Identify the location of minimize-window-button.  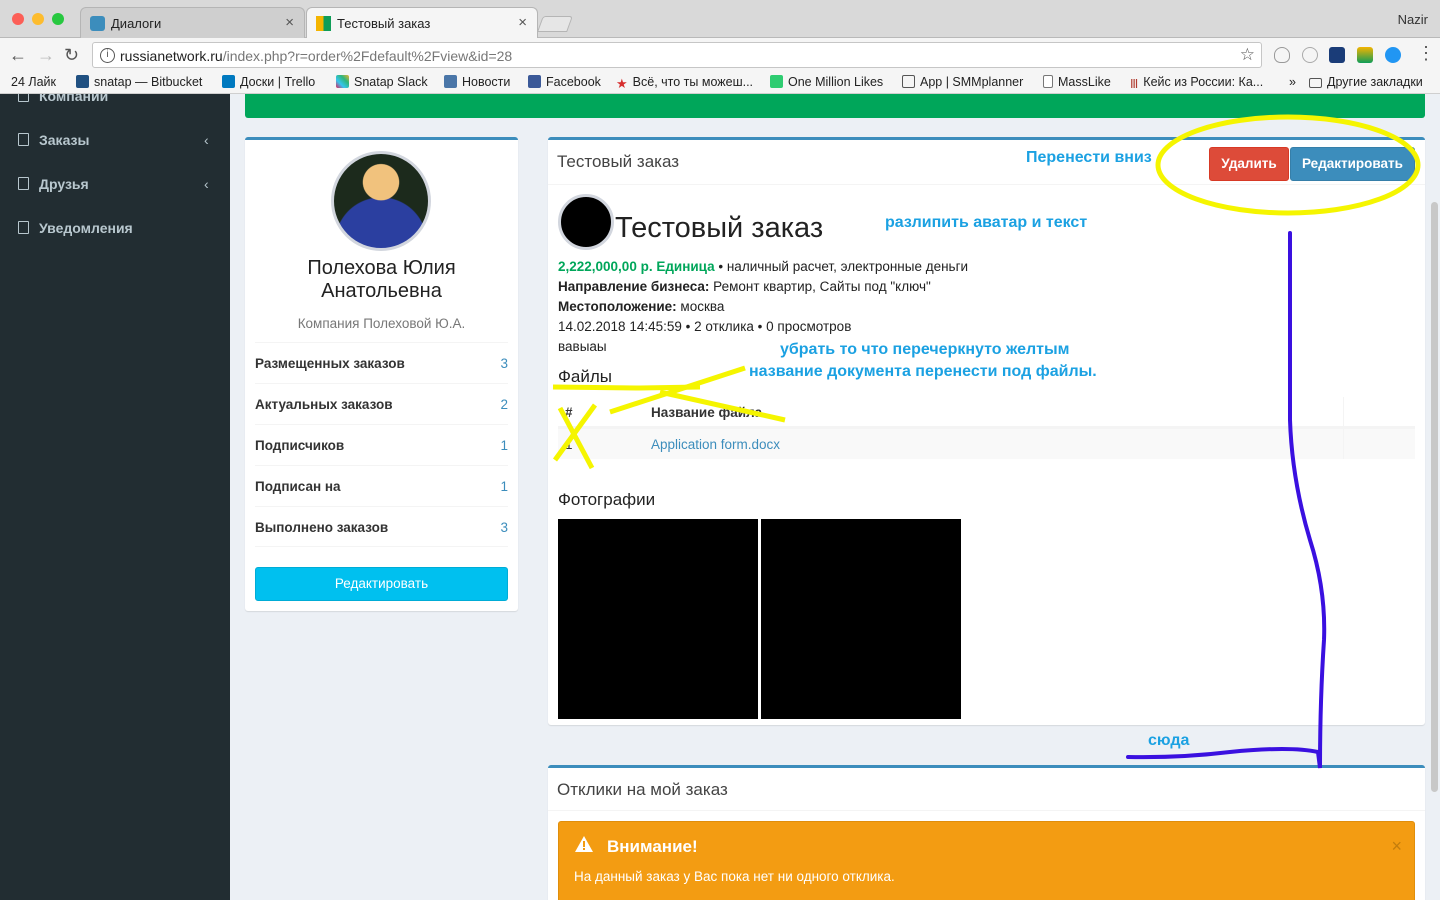
(38, 19).